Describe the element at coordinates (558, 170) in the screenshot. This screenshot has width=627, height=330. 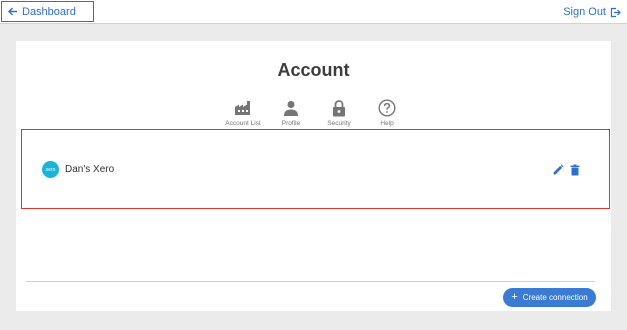
I see `edit-pencil-icon` at that location.